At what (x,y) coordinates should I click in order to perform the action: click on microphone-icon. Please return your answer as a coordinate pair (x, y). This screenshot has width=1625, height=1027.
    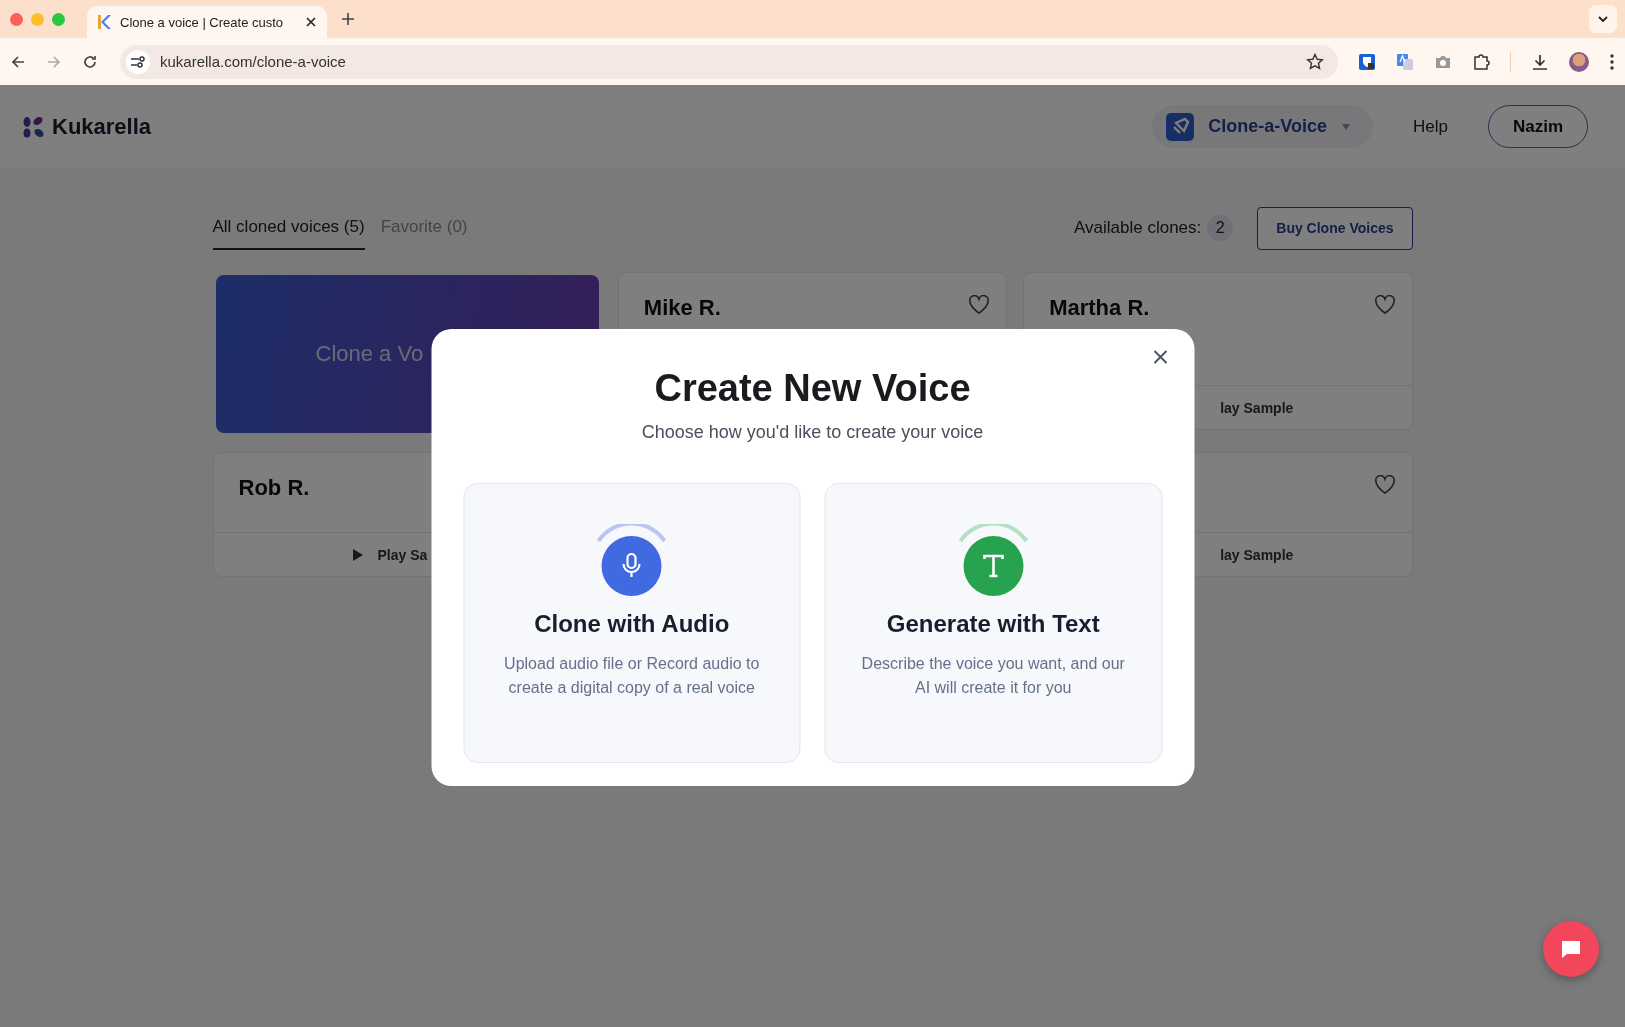
    Looking at the image, I should click on (631, 560).